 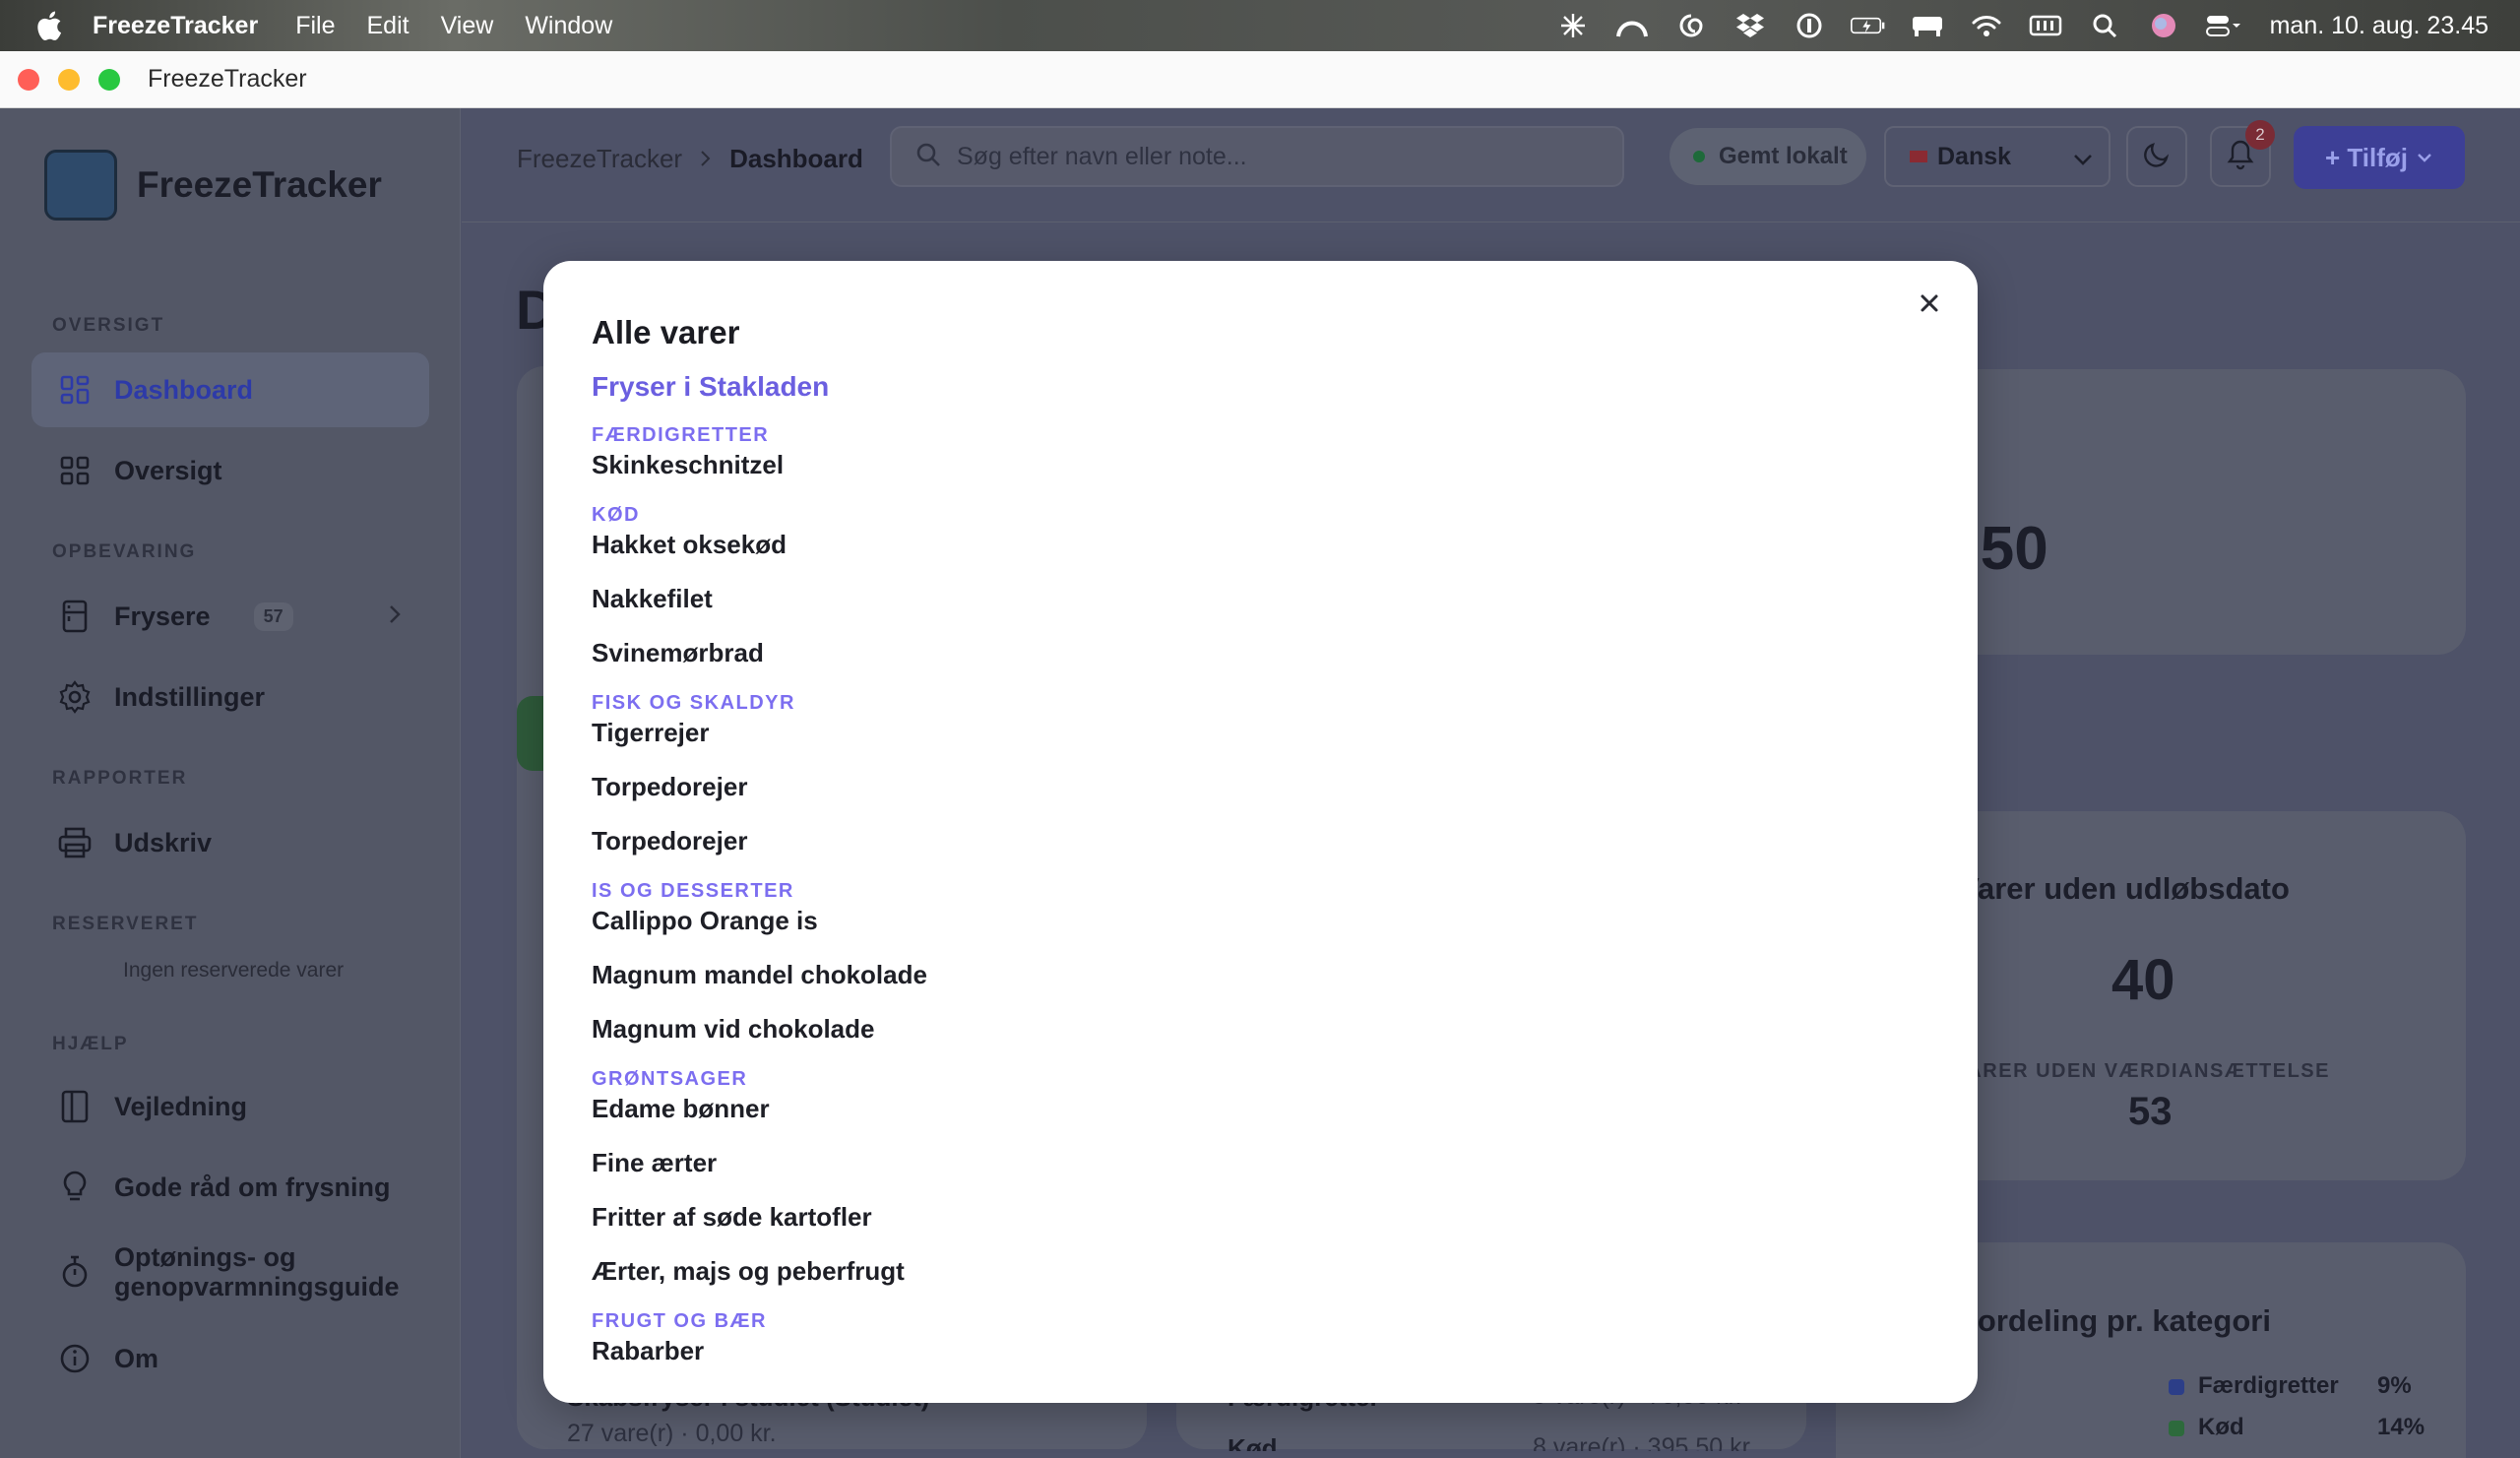 I want to click on list-item: Edame bønner, so click(x=1231, y=1120).